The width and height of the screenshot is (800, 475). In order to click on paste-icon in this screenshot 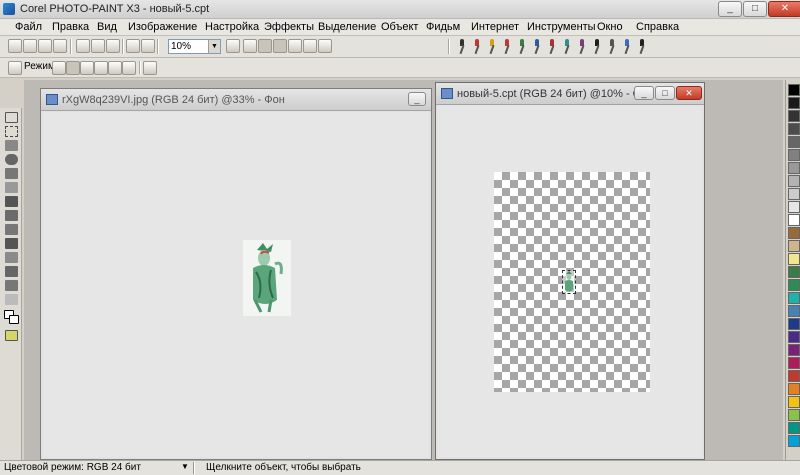, I will do `click(113, 46)`.